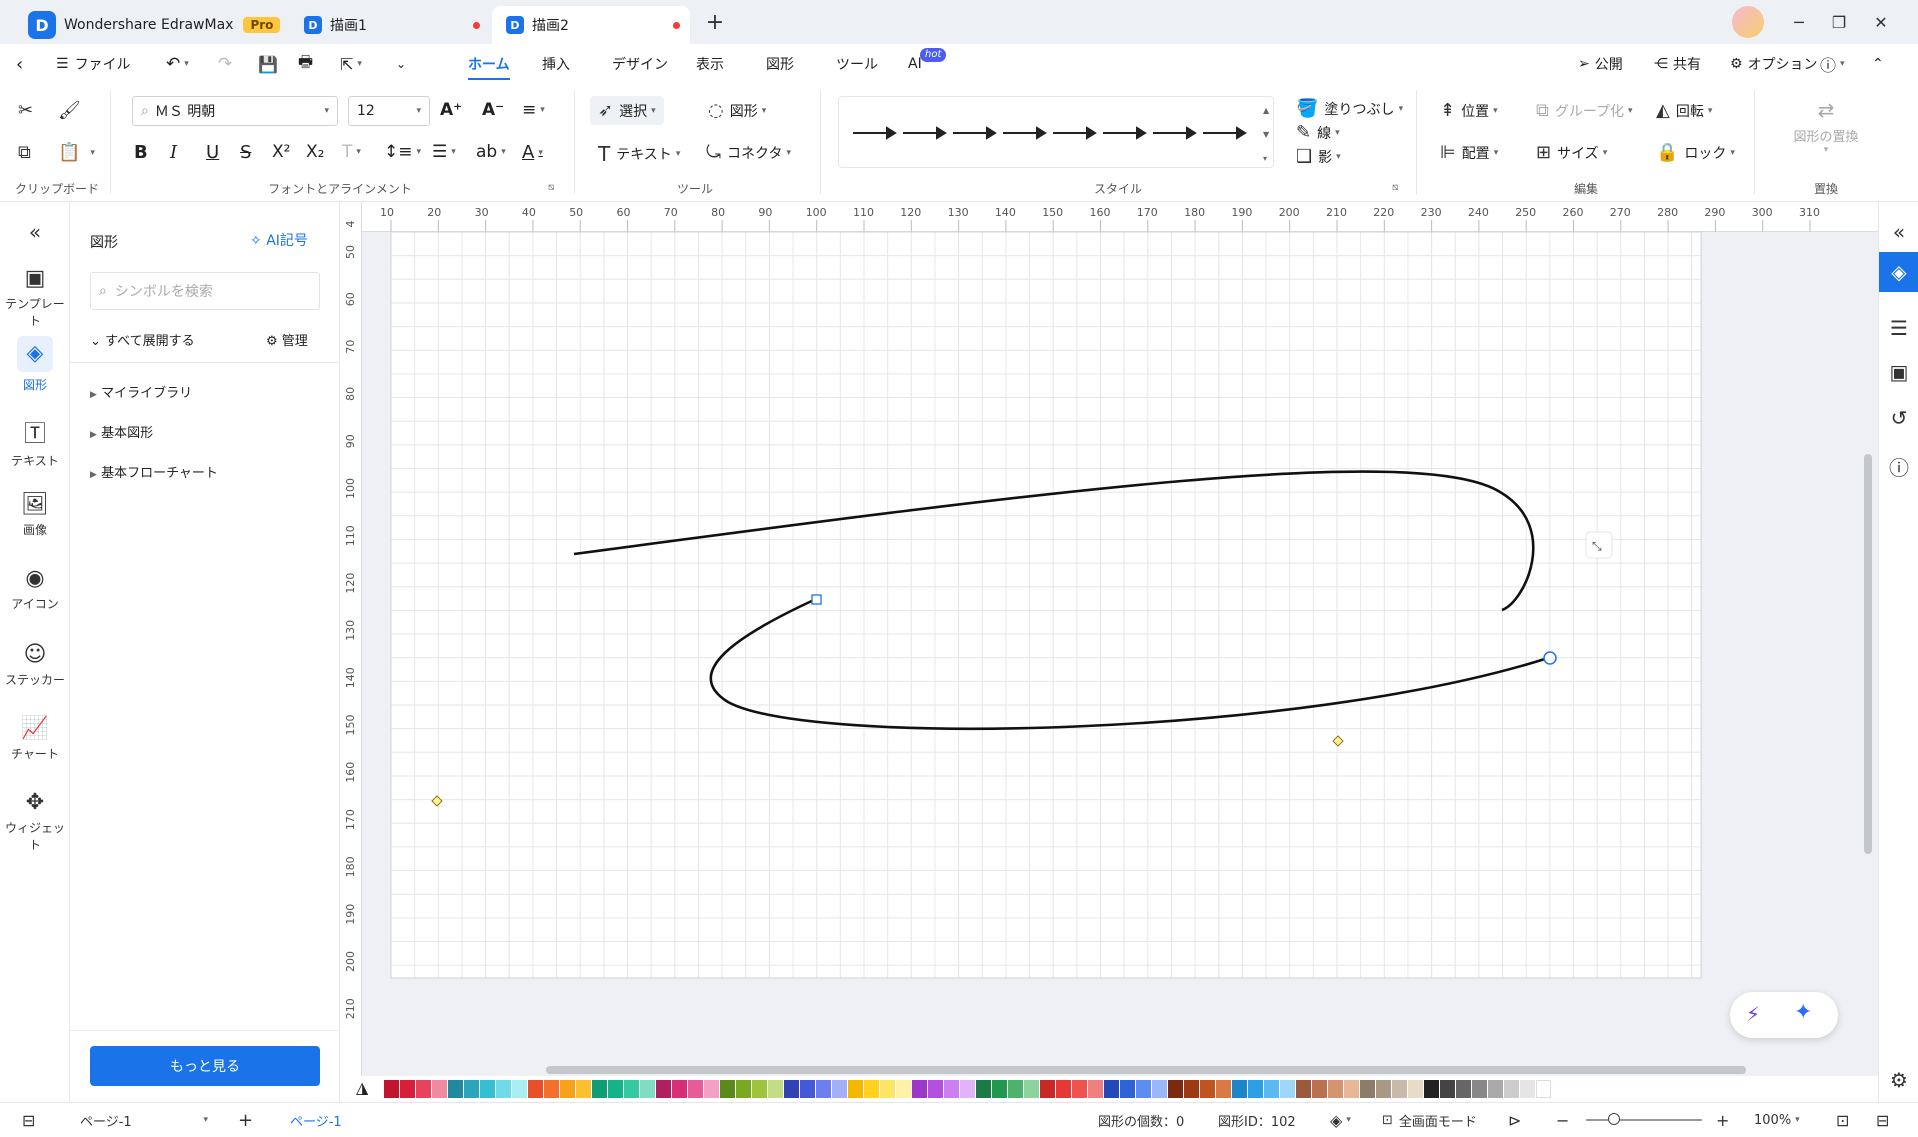 The width and height of the screenshot is (1918, 1137). Describe the element at coordinates (245, 1120) in the screenshot. I see `add-page-icon: +` at that location.